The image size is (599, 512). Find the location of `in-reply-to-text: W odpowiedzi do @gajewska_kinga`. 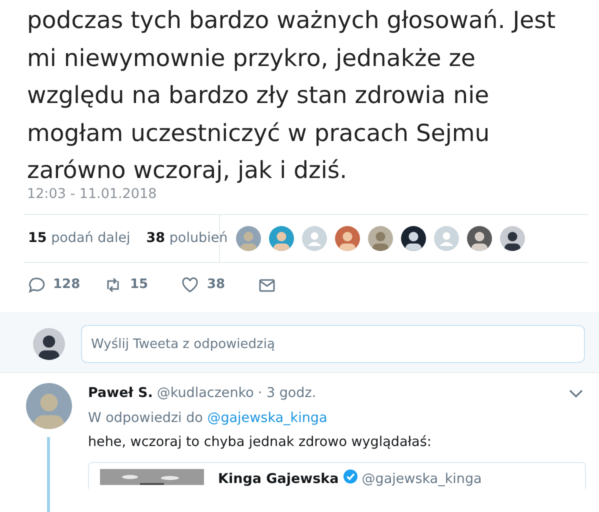

in-reply-to-text: W odpowiedzi do @gajewska_kinga is located at coordinates (208, 418).